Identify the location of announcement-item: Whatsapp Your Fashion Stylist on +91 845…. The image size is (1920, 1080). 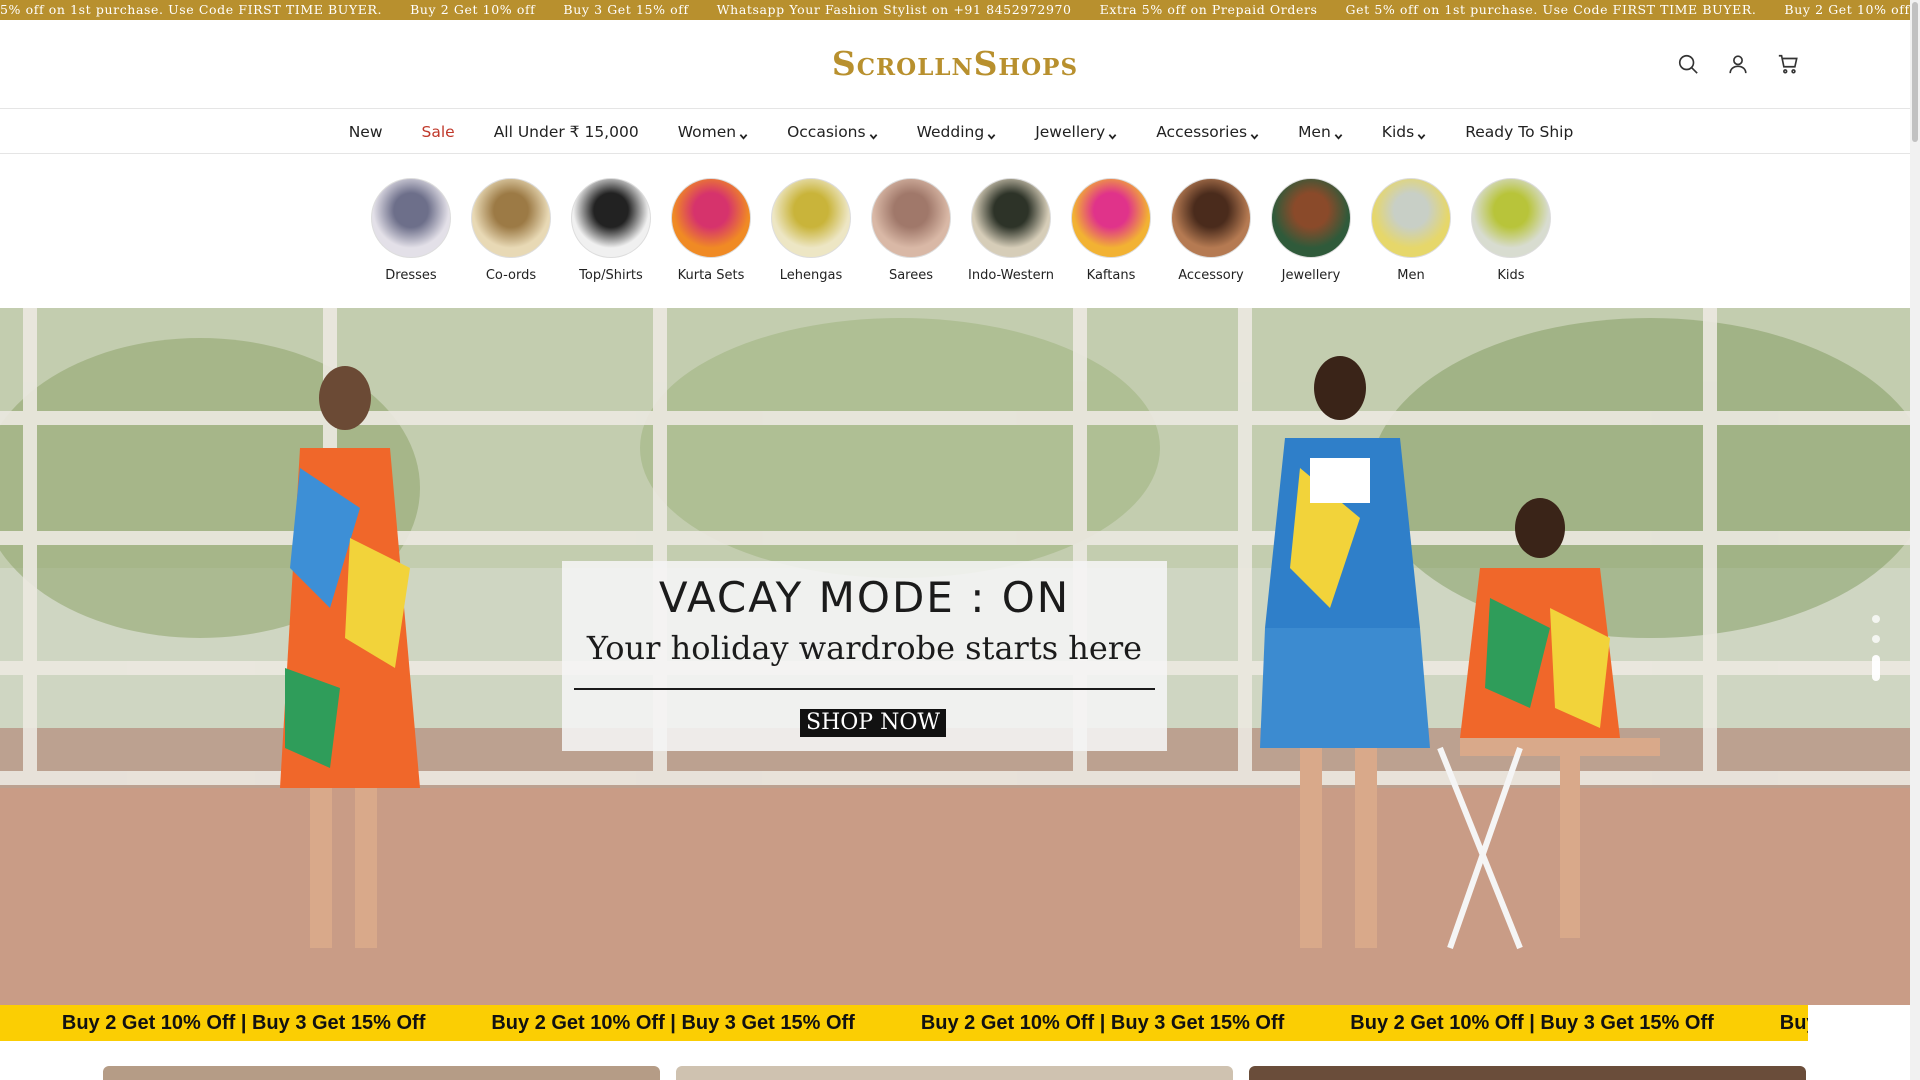
(894, 9).